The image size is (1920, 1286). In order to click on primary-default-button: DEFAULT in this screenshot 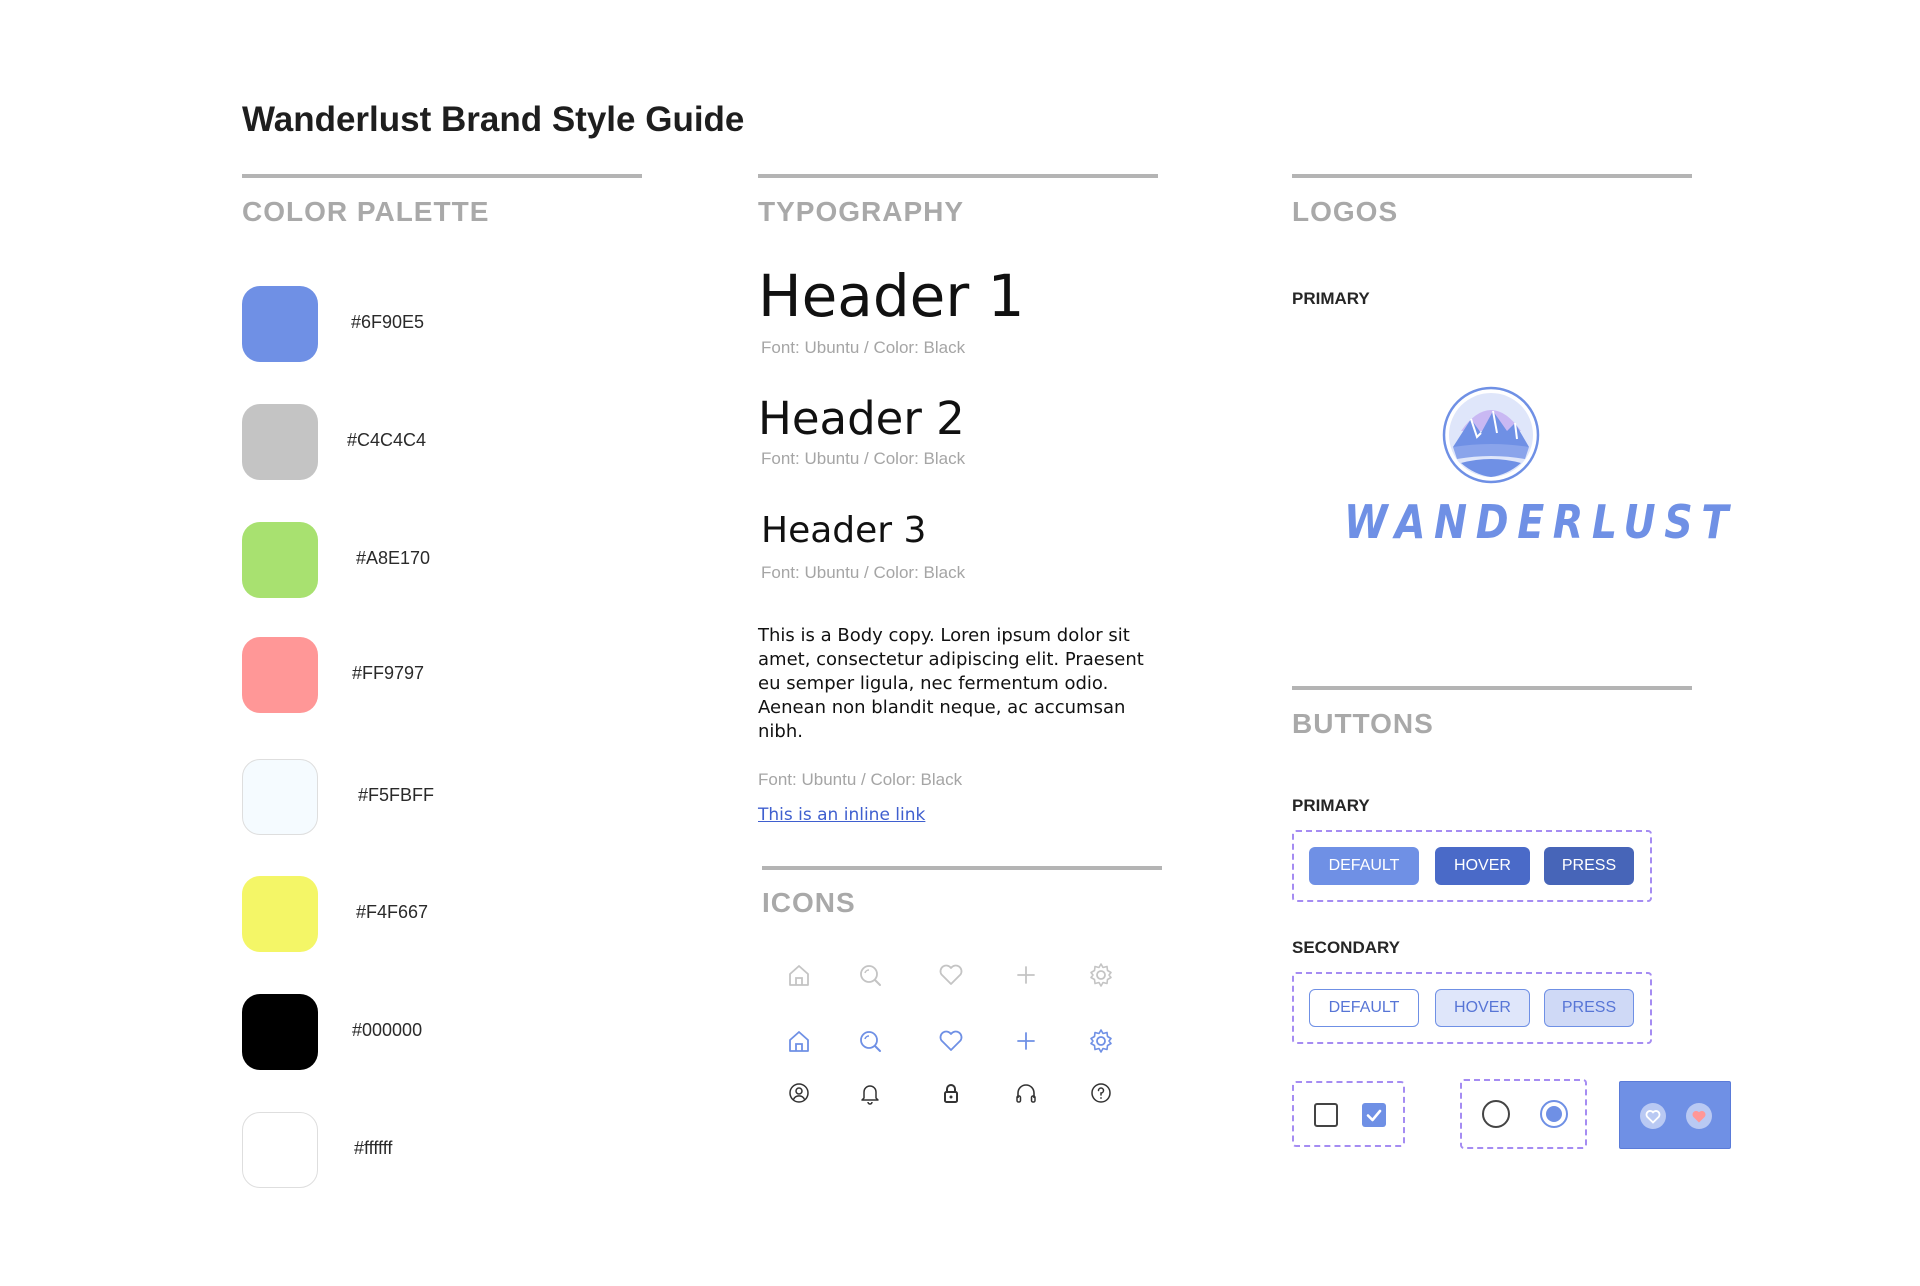, I will do `click(1364, 866)`.